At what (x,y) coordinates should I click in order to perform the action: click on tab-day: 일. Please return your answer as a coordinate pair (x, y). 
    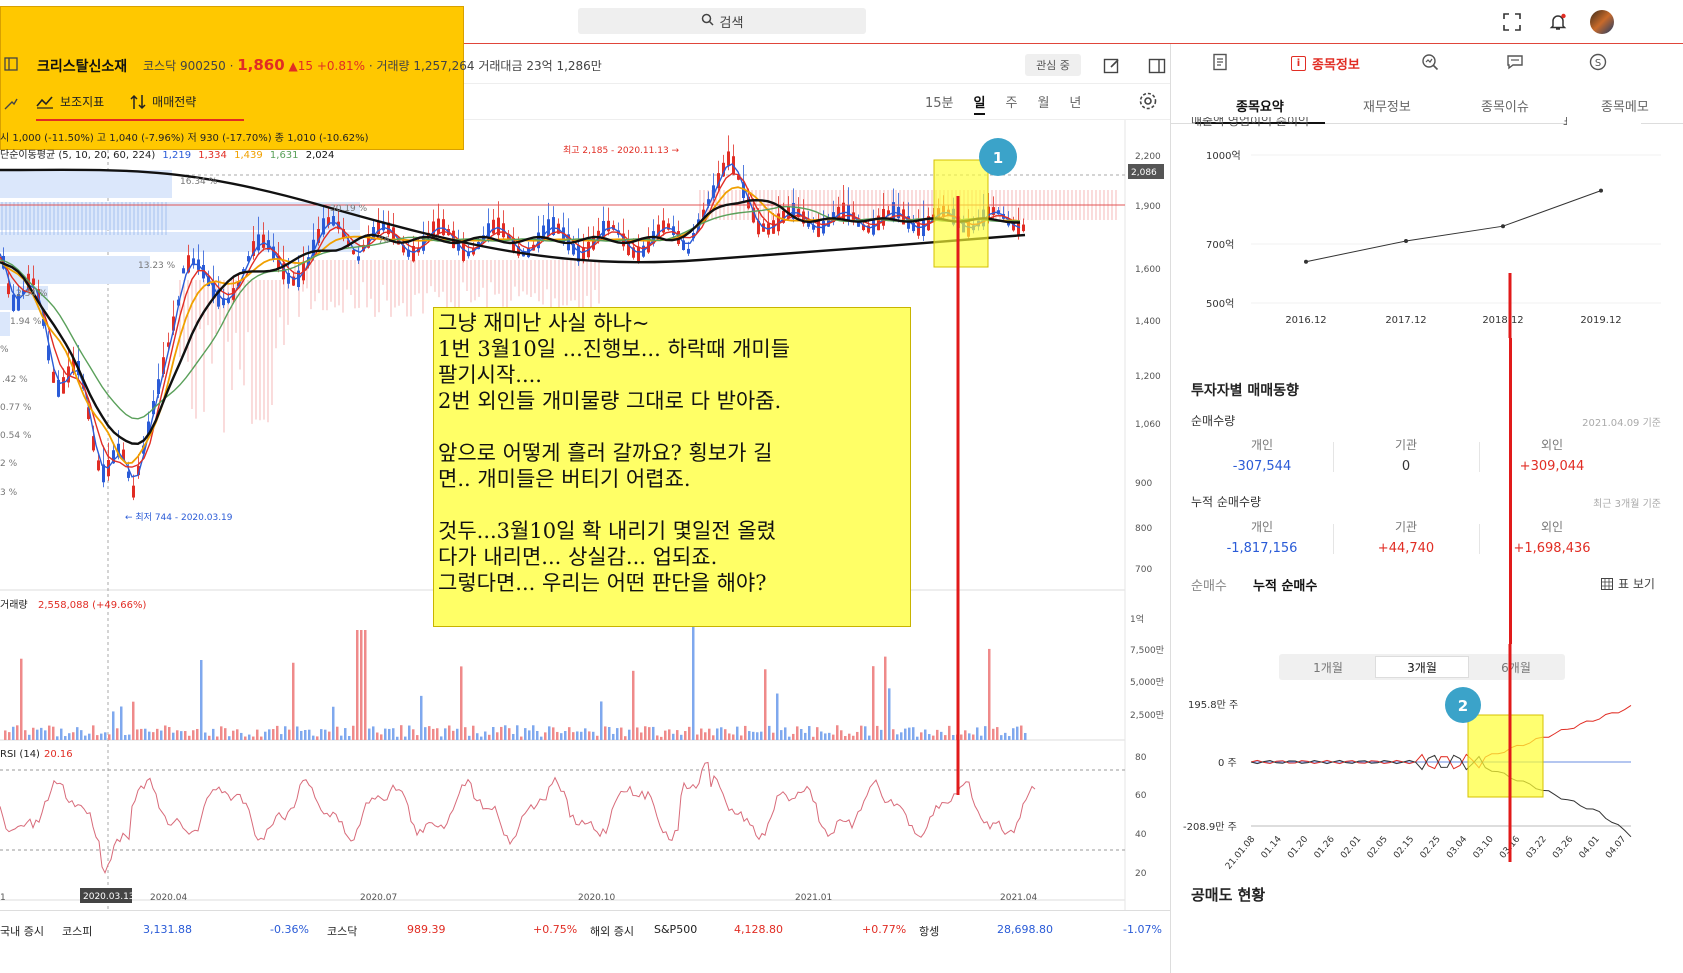
    Looking at the image, I should click on (979, 103).